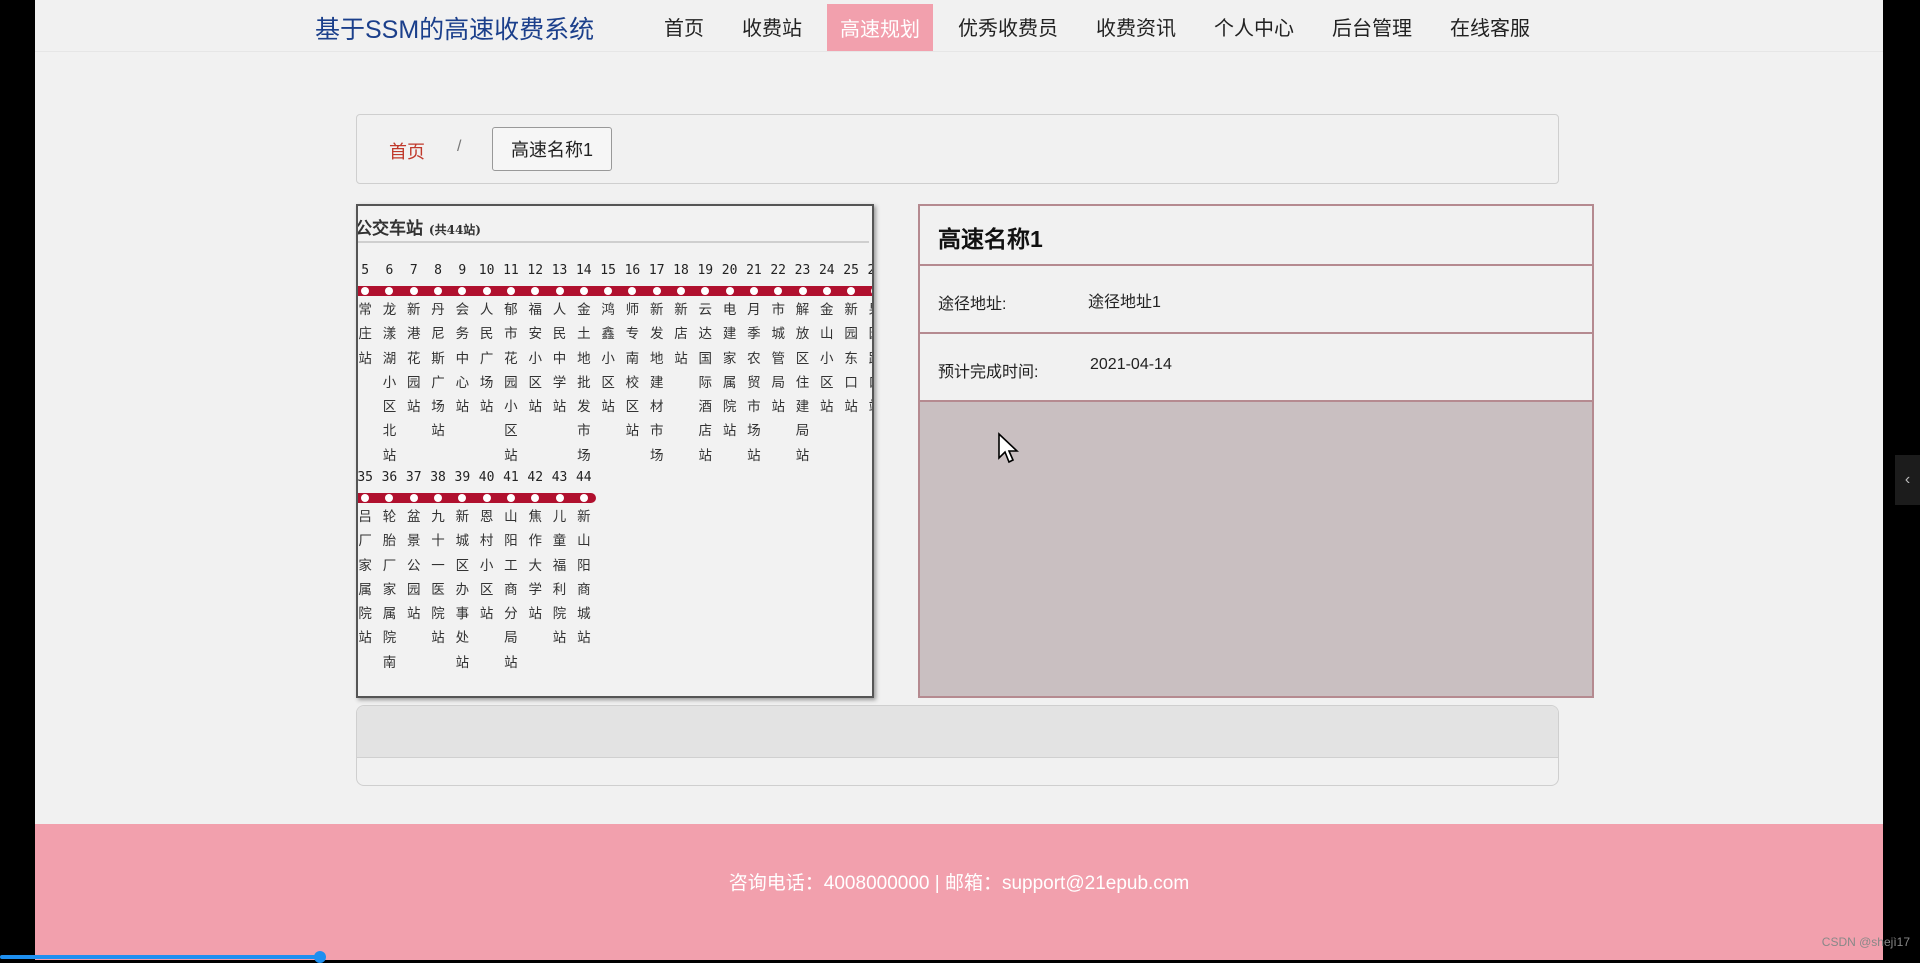 This screenshot has width=1920, height=963. I want to click on site-title: 基于SSM的高速收费系统, so click(455, 30).